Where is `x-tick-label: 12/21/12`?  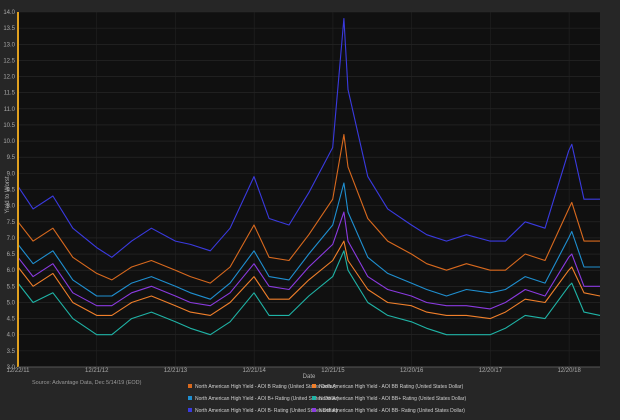
x-tick-label: 12/21/12 is located at coordinates (97, 371).